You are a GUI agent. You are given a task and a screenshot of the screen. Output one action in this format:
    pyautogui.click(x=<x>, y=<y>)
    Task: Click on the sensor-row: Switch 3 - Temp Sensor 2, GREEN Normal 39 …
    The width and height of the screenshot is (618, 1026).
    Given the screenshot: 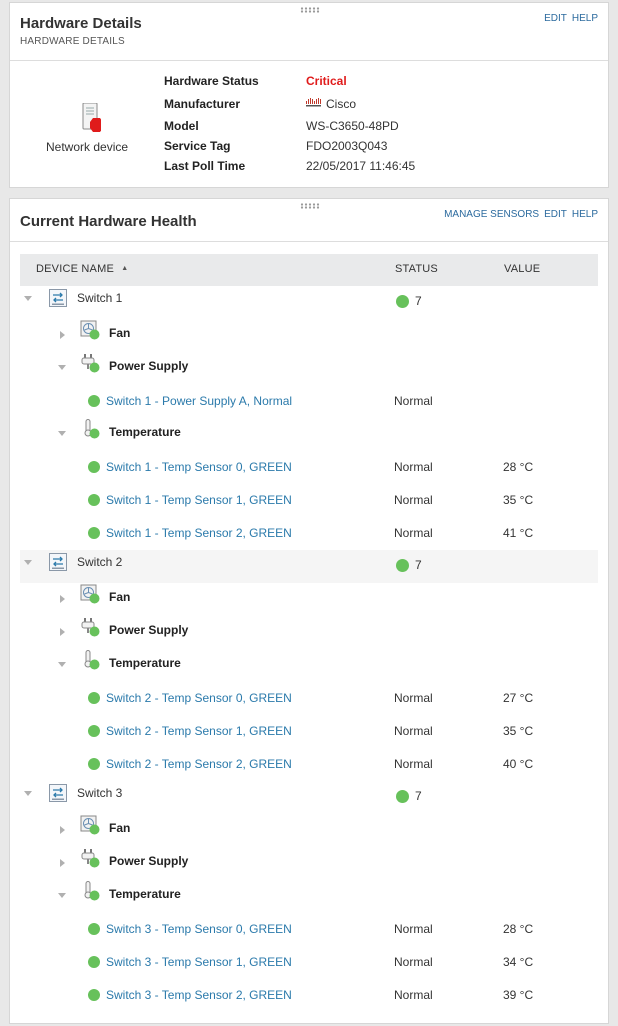 What is the action you would take?
    pyautogui.click(x=309, y=995)
    